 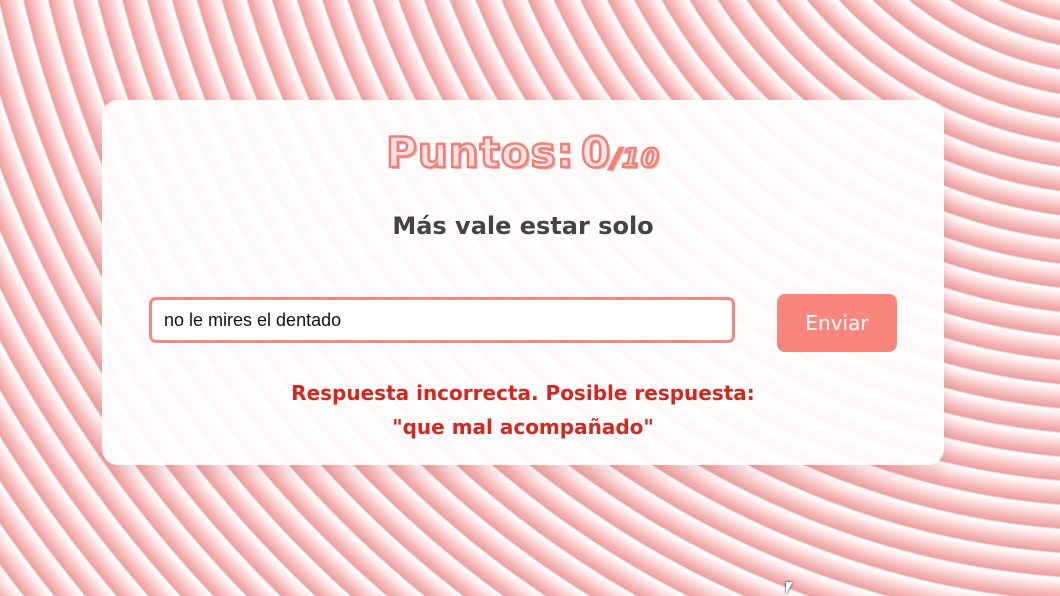 What do you see at coordinates (523, 393) in the screenshot?
I see `feedback-line-1: Respuesta incorrecta. Posible respuesta:` at bounding box center [523, 393].